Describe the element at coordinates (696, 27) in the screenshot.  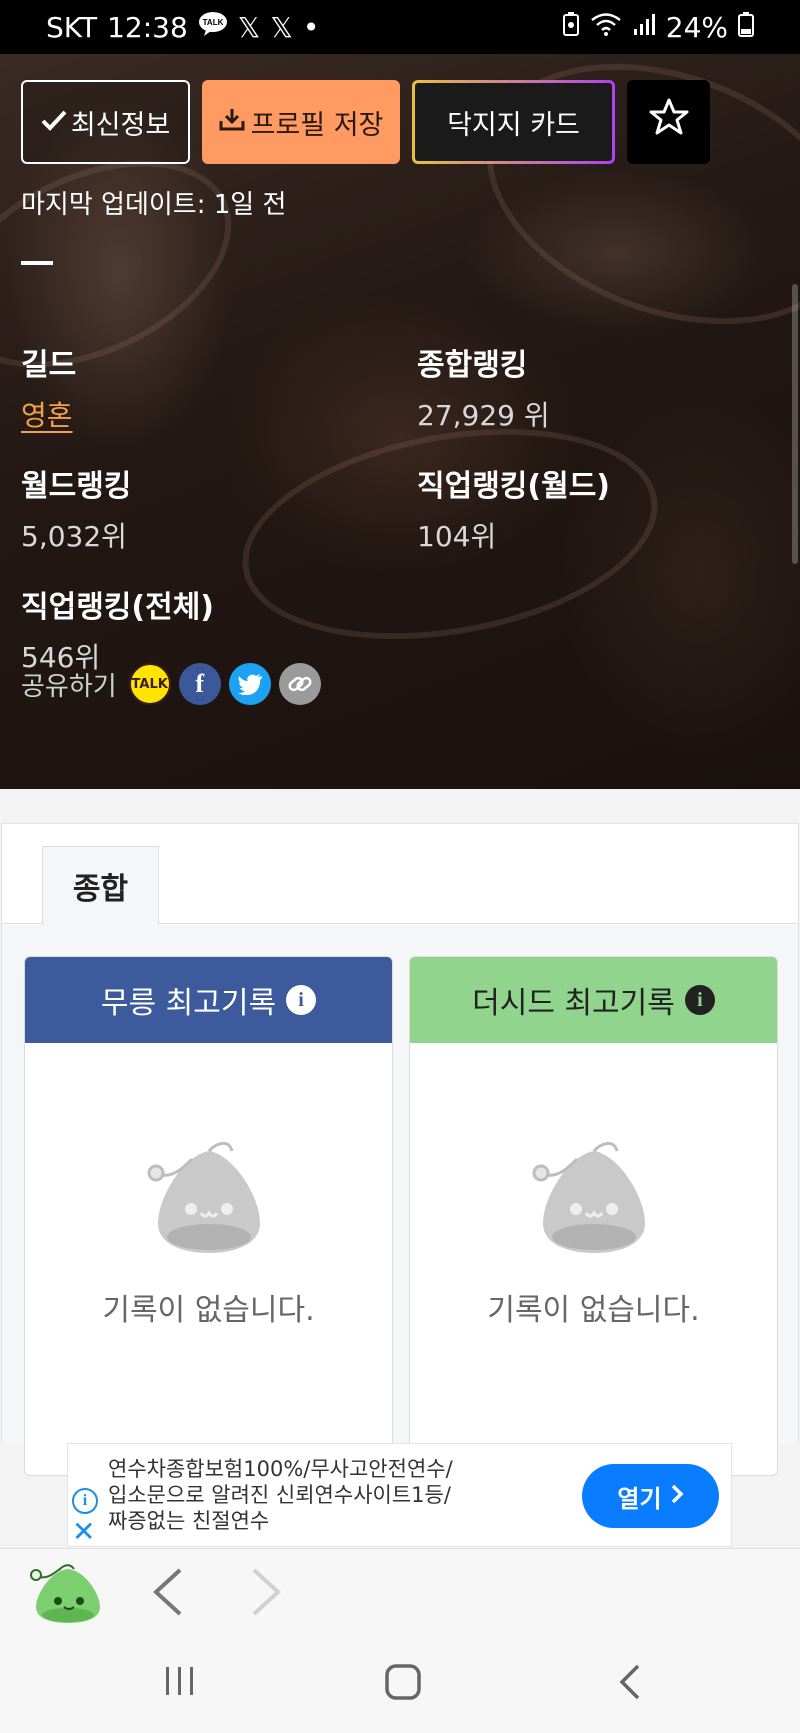
I see `battery-percent: 24%` at that location.